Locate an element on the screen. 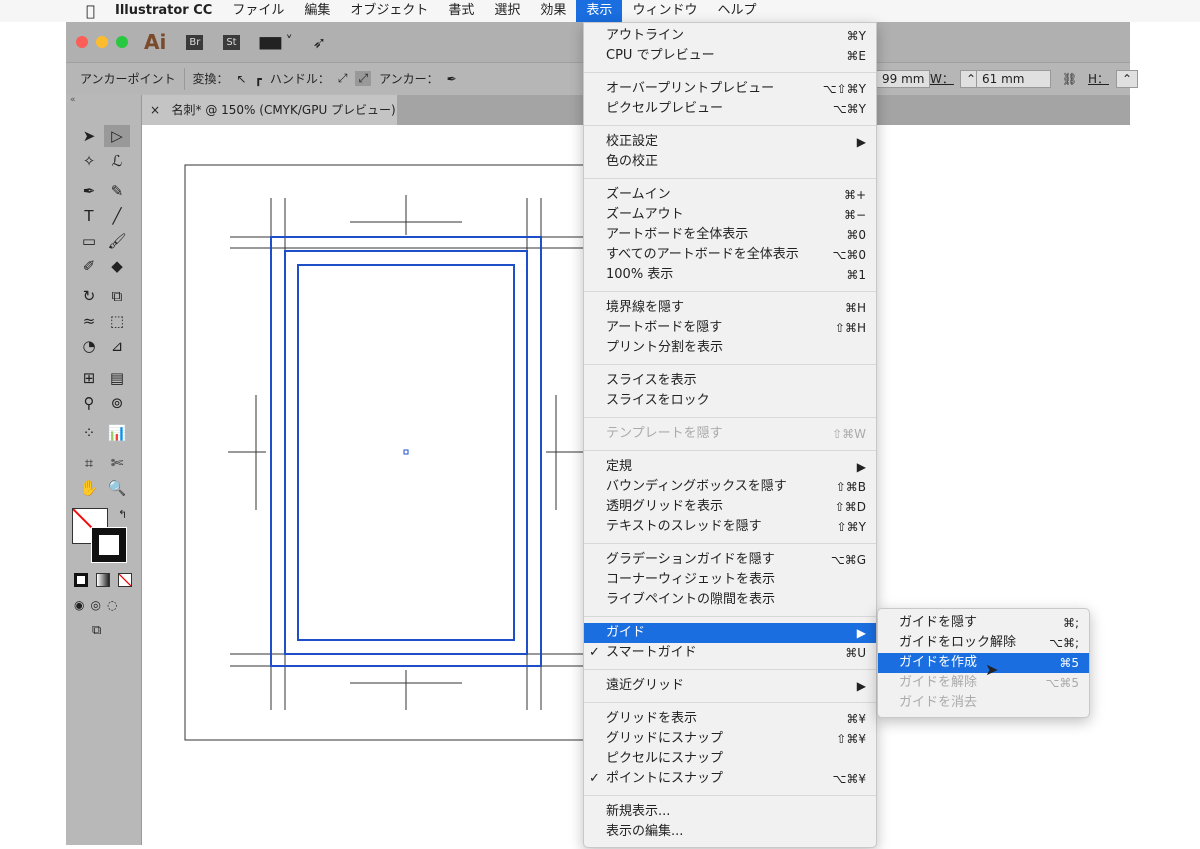 The height and width of the screenshot is (849, 1200). free-transform-icon: ⬚ is located at coordinates (117, 321).